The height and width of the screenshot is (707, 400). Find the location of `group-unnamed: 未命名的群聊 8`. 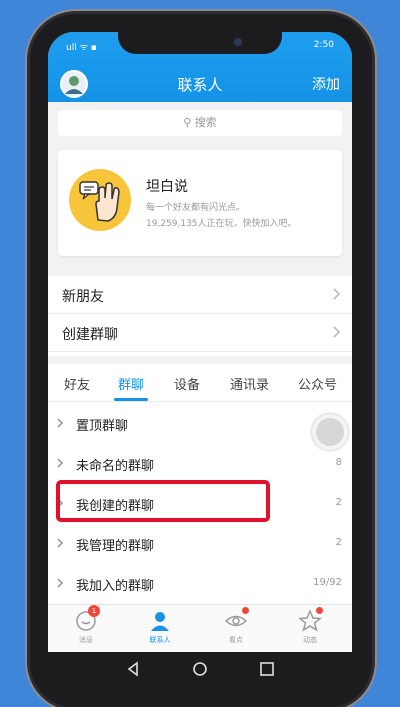

group-unnamed: 未命名的群聊 8 is located at coordinates (200, 464).